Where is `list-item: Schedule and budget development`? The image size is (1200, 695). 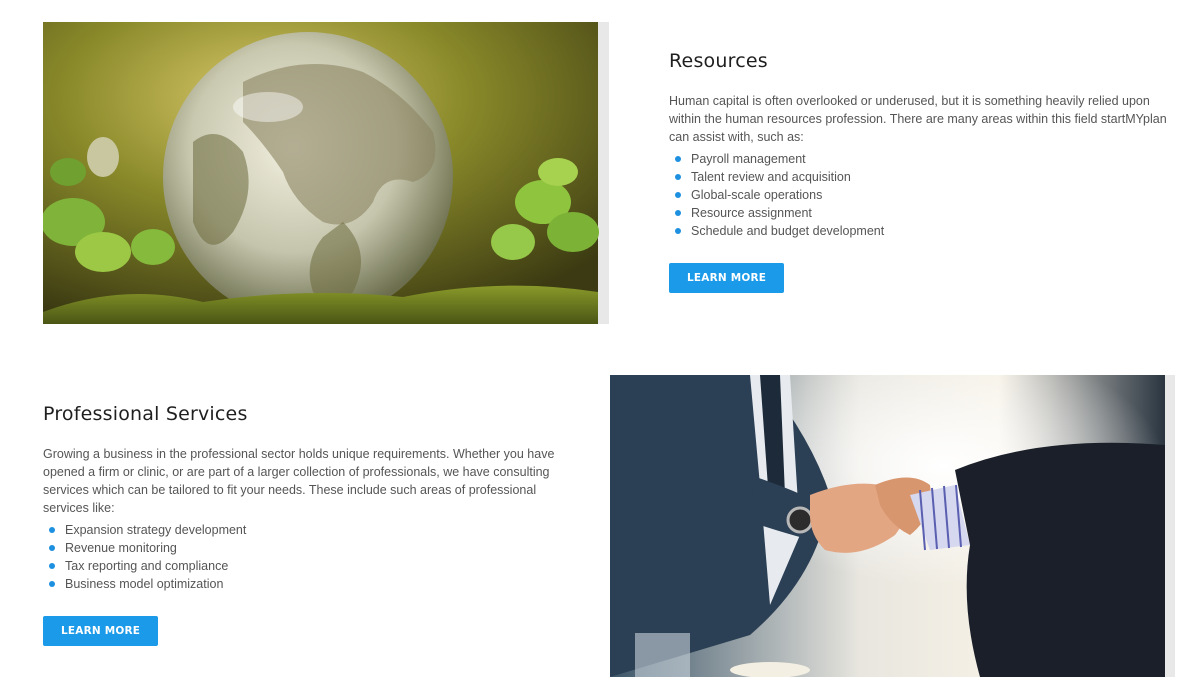 list-item: Schedule and budget development is located at coordinates (919, 231).